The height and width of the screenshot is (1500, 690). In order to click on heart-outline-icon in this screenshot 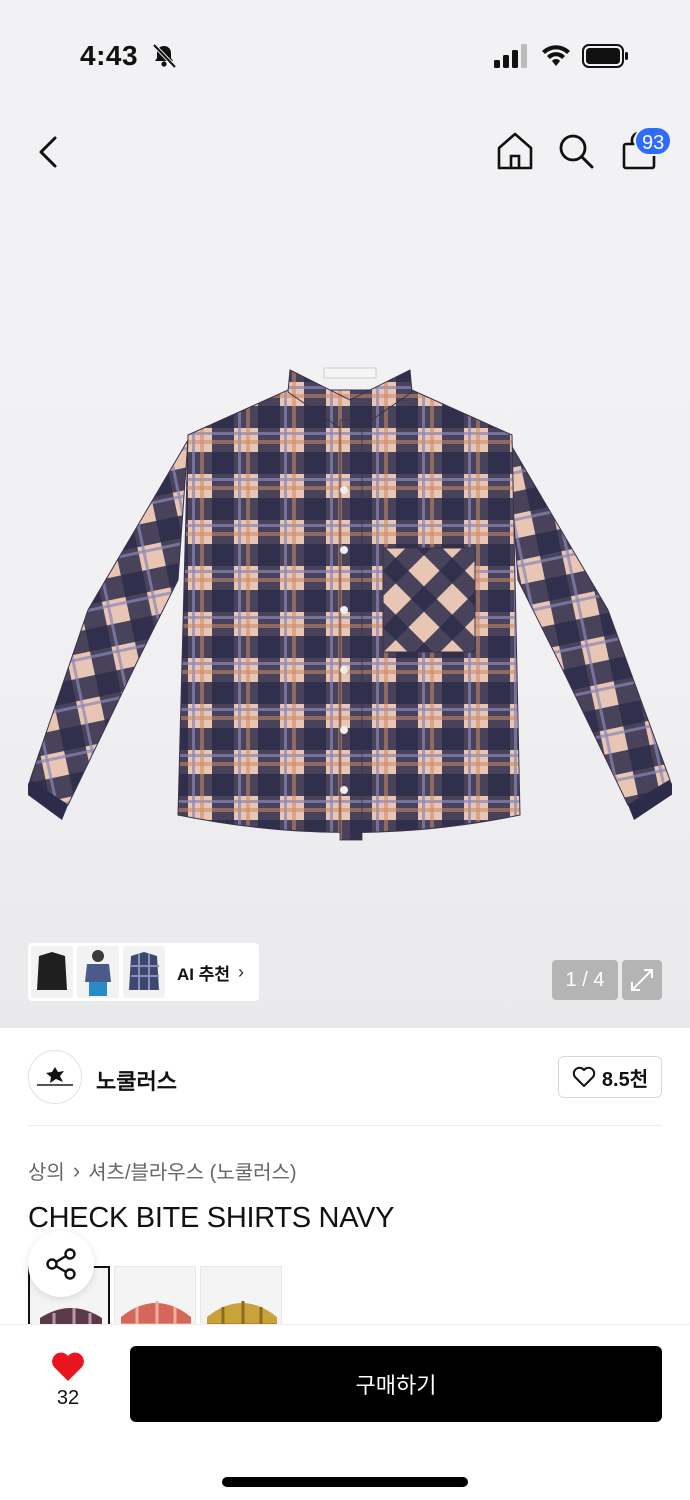, I will do `click(584, 1076)`.